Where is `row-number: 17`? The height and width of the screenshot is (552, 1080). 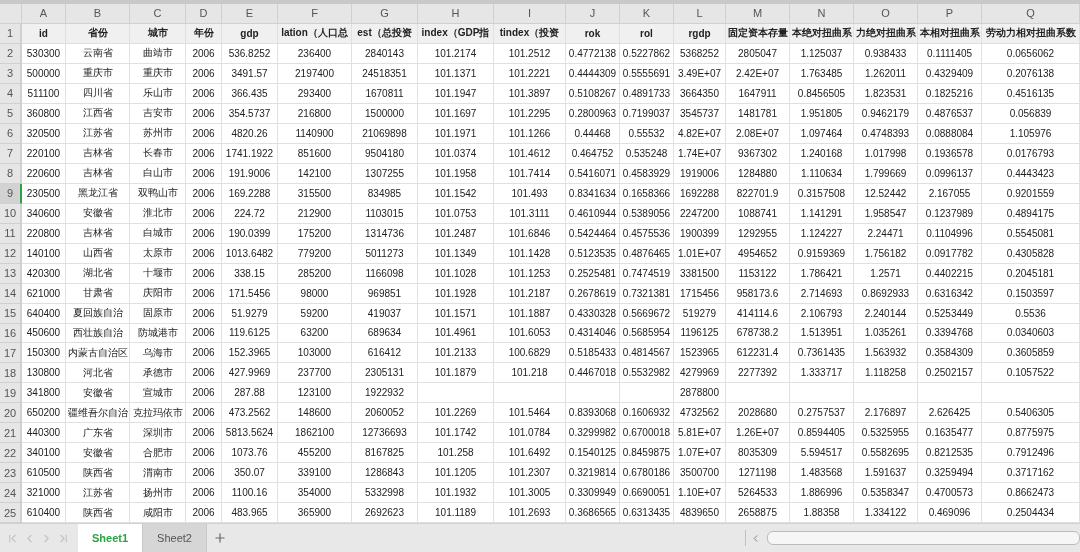
row-number: 17 is located at coordinates (11, 353).